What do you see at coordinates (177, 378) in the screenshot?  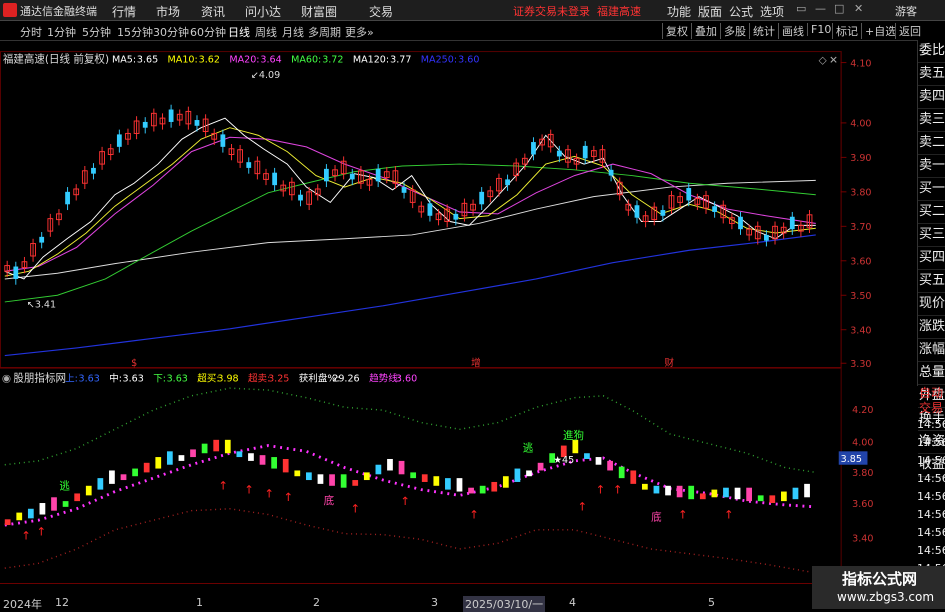 I see `indicator-legend-value: 3.63` at bounding box center [177, 378].